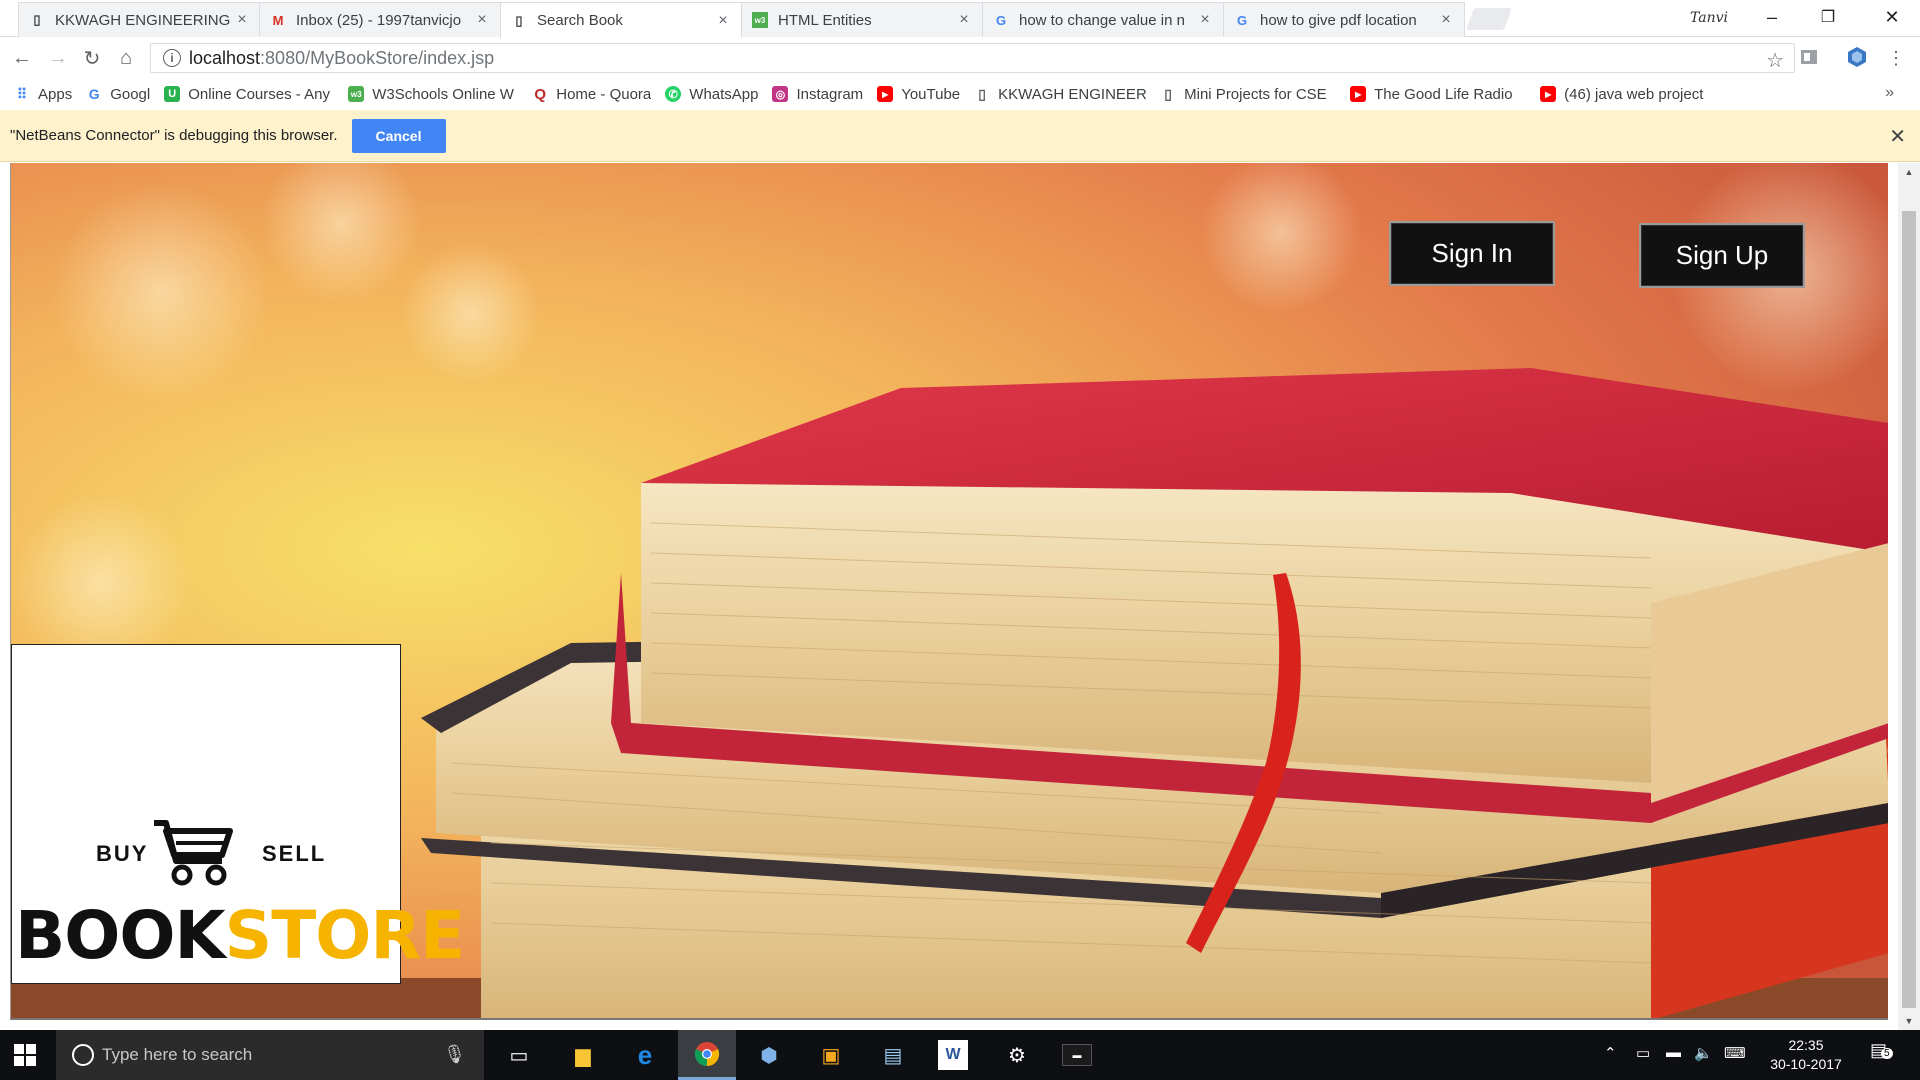 This screenshot has width=1920, height=1080. I want to click on bookmark-label: The Good Life Radio, so click(1443, 94).